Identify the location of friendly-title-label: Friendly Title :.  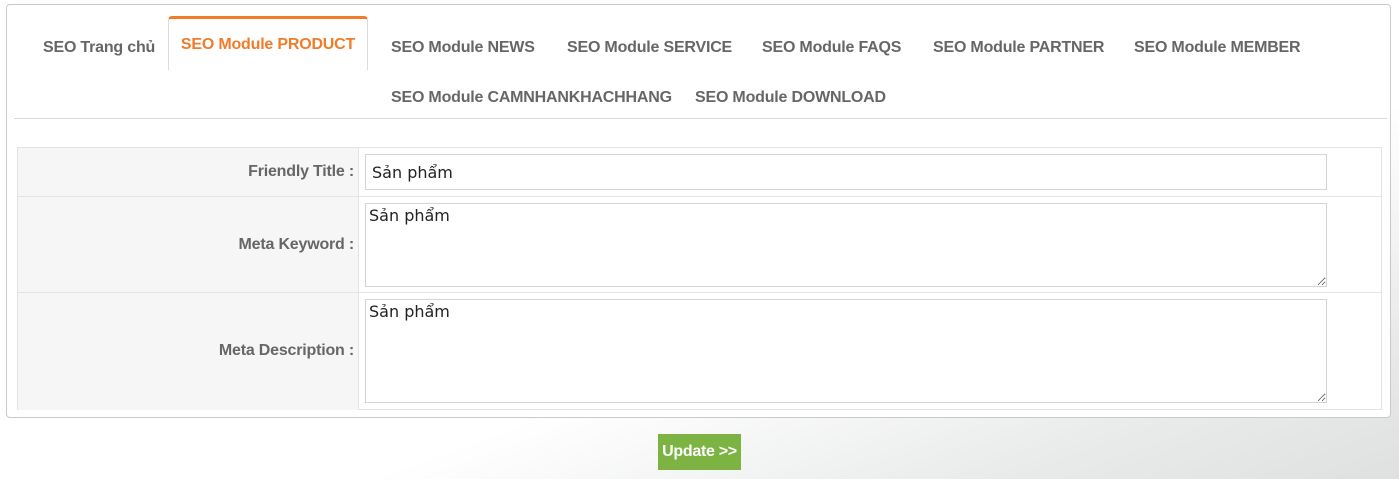
(301, 171).